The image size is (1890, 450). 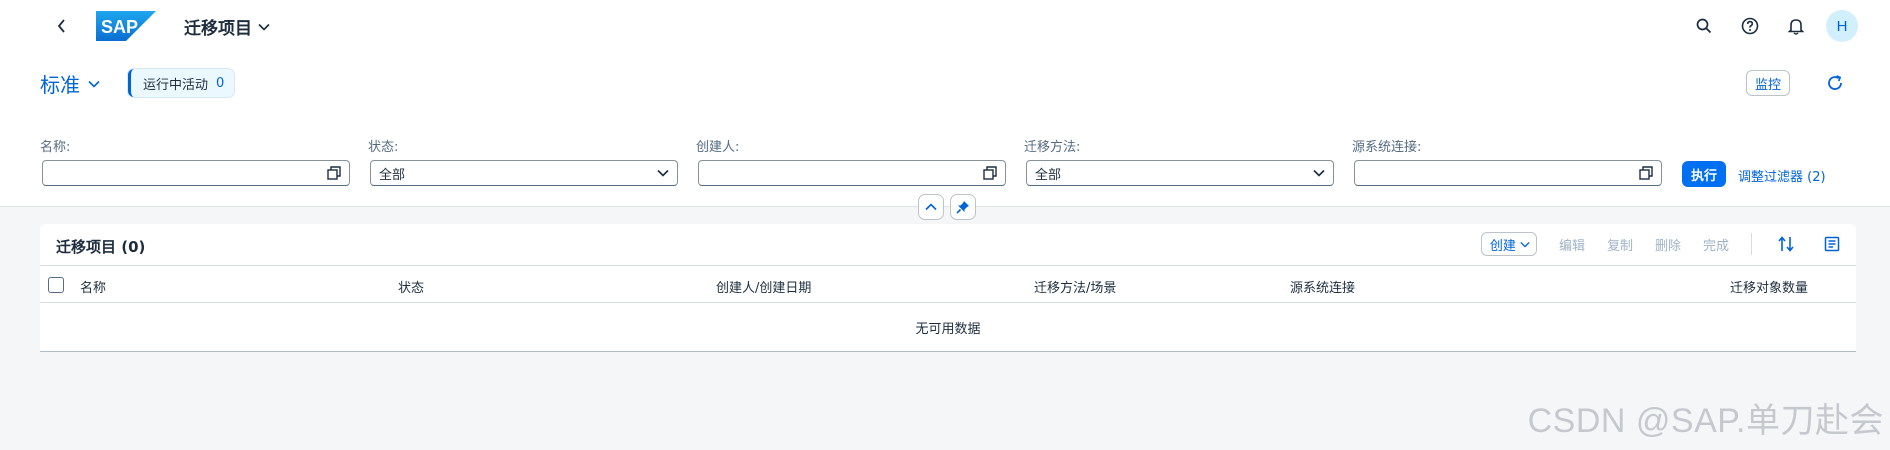 What do you see at coordinates (1705, 421) in the screenshot?
I see `watermark: CSDN @SAP.单刀赴会` at bounding box center [1705, 421].